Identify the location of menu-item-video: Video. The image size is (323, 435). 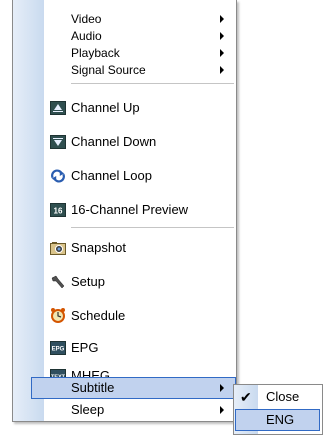
(124, 19).